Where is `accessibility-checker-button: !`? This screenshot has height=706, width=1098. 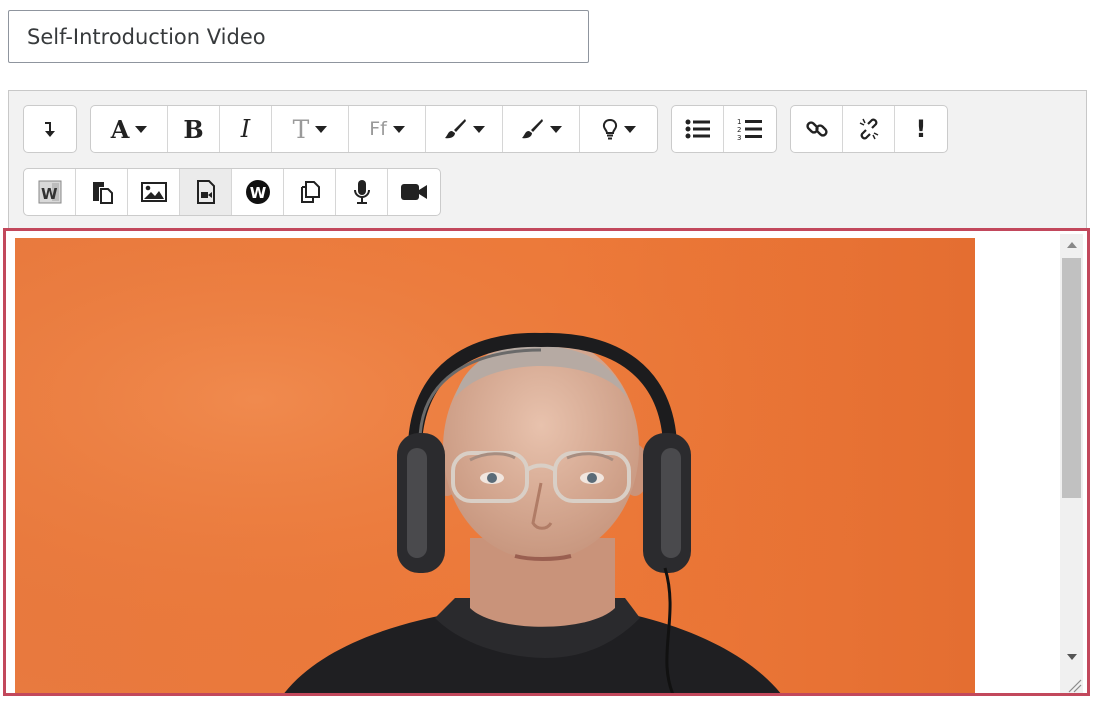 accessibility-checker-button: ! is located at coordinates (921, 129).